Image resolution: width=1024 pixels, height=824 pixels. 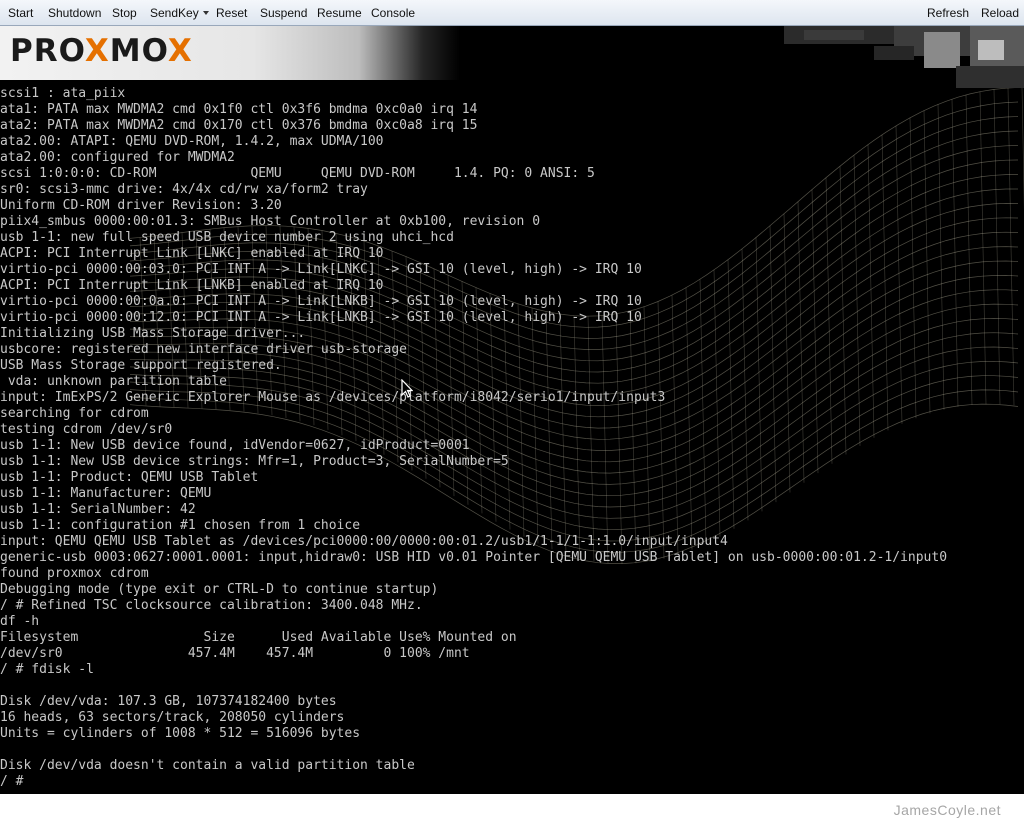 What do you see at coordinates (47, 51) in the screenshot?
I see `logo-part-1: PRO` at bounding box center [47, 51].